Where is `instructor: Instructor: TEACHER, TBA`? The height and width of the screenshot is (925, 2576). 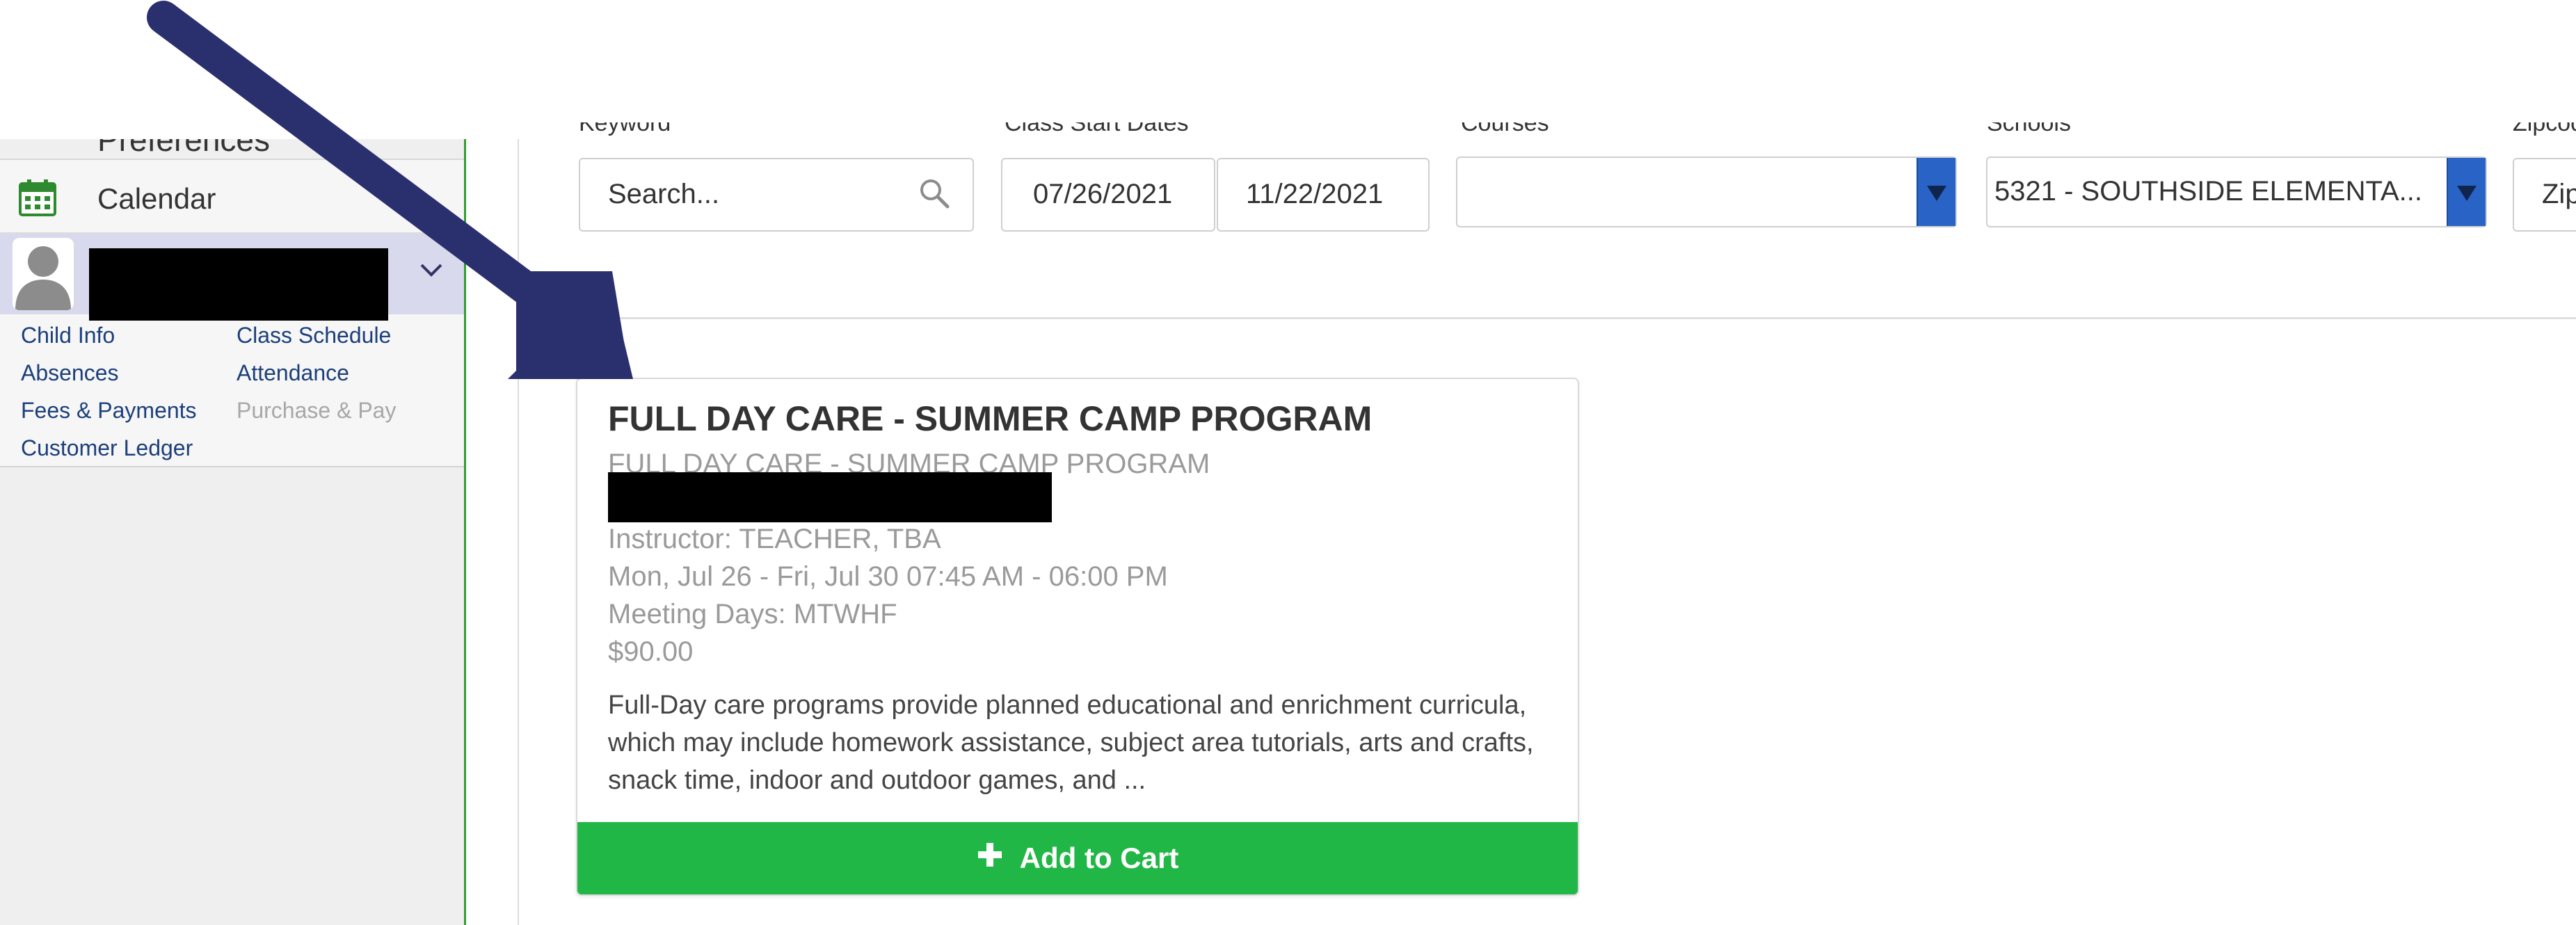
instructor: Instructor: TEACHER, TBA is located at coordinates (774, 539).